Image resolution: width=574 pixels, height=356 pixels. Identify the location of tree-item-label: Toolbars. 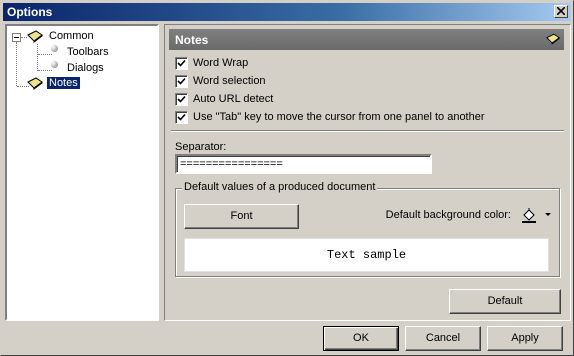
(88, 52).